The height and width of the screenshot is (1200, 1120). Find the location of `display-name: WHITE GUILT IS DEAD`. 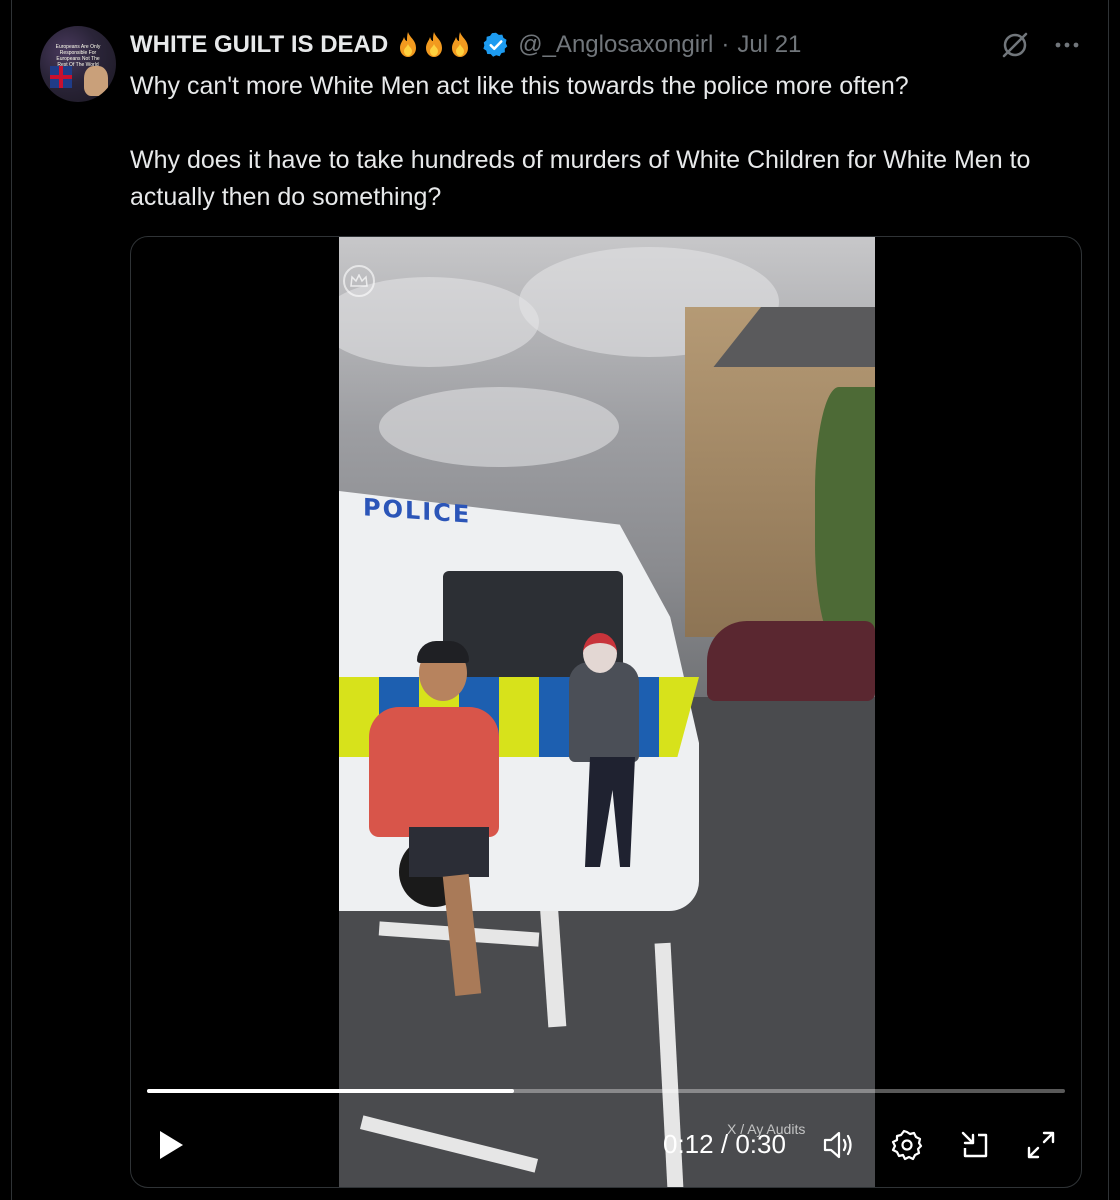

display-name: WHITE GUILT IS DEAD is located at coordinates (259, 45).